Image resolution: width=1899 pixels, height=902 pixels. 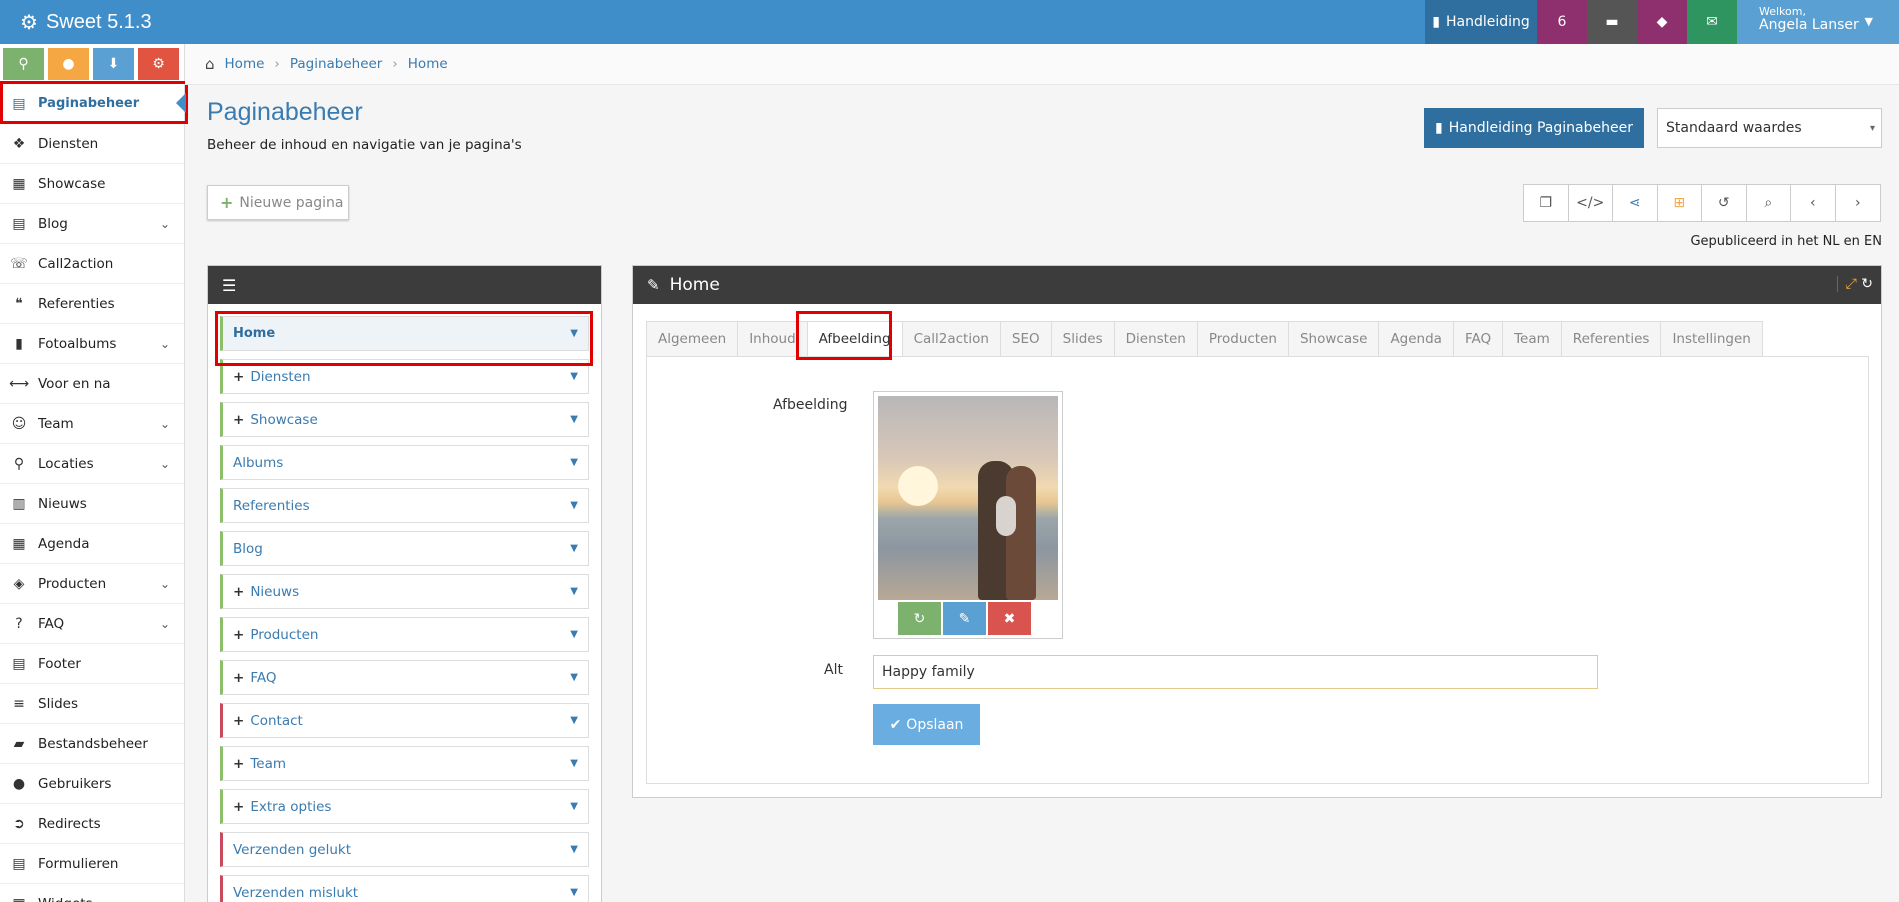 What do you see at coordinates (1235, 672) in the screenshot?
I see `alt-input` at bounding box center [1235, 672].